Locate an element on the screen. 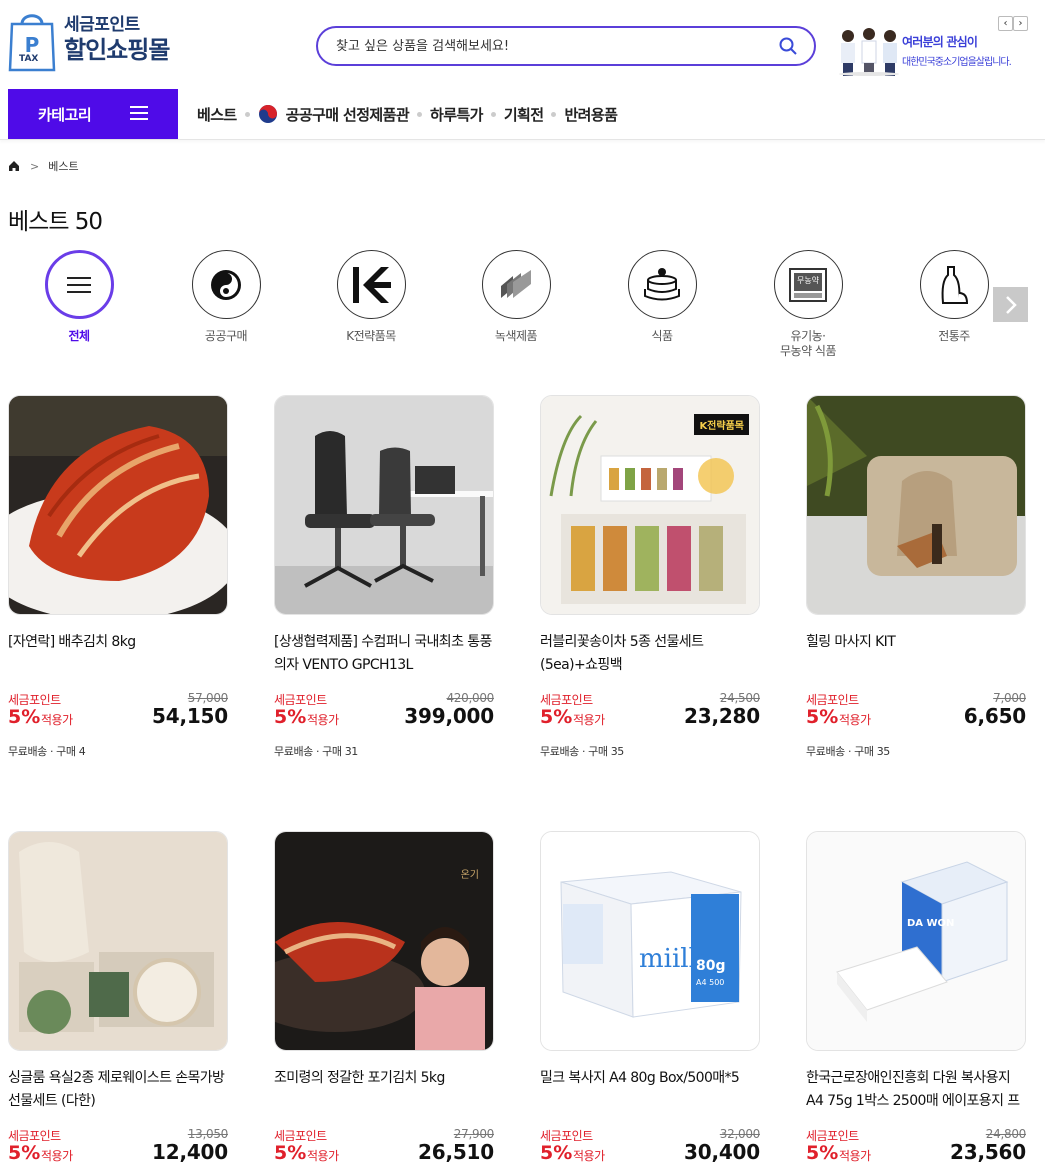 Image resolution: width=1045 pixels, height=1170 pixels. original-price: 420,000 is located at coordinates (470, 698).